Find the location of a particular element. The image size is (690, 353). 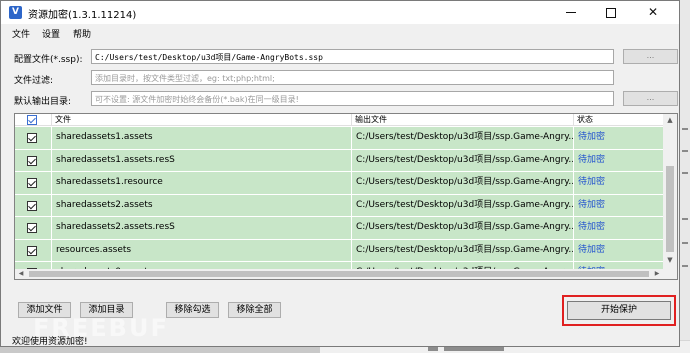

config-file-label: 配置文件(*.ssp): is located at coordinates (48, 60).